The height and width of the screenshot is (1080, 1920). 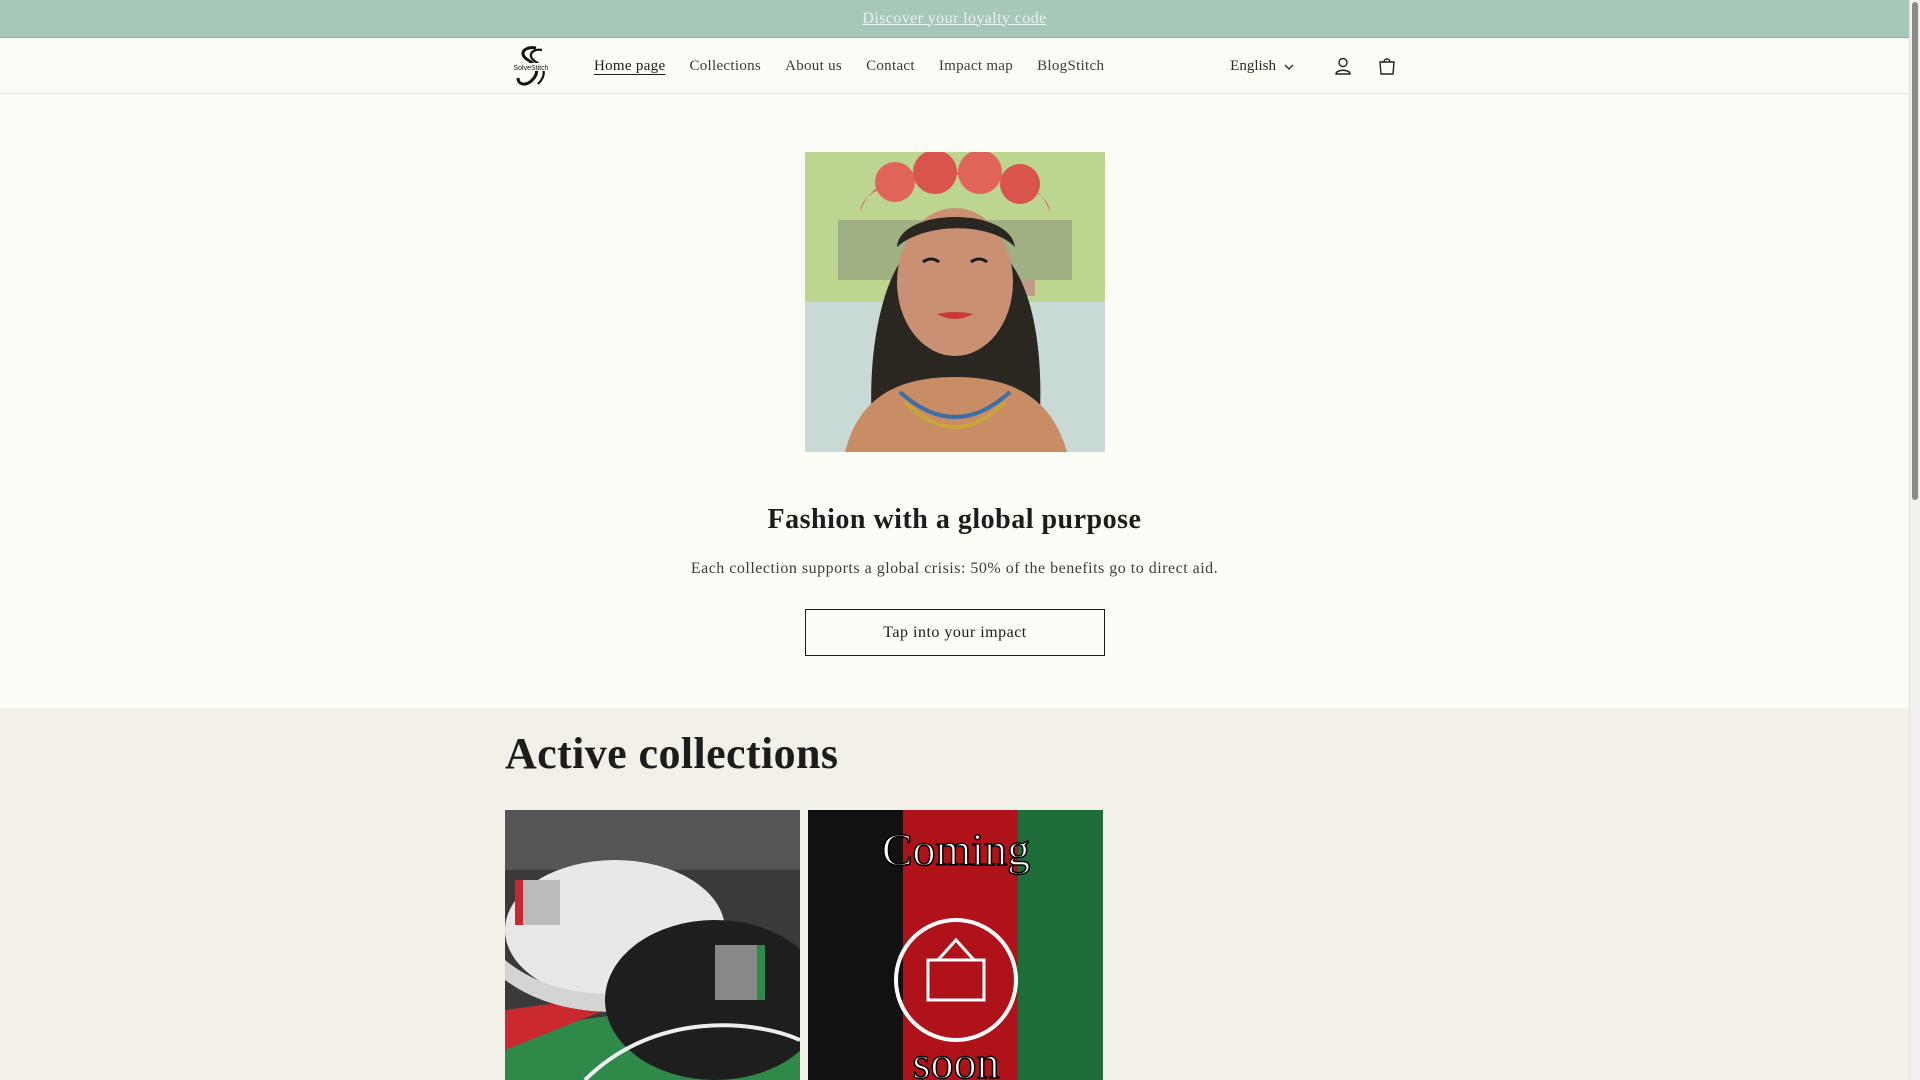 I want to click on header-actions: English, so click(x=1315, y=66).